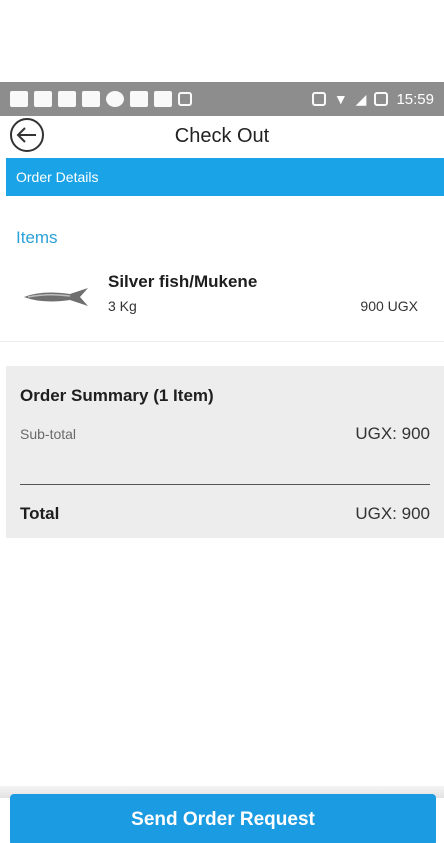 The width and height of the screenshot is (444, 843). Describe the element at coordinates (56, 297) in the screenshot. I see `fish-image` at that location.